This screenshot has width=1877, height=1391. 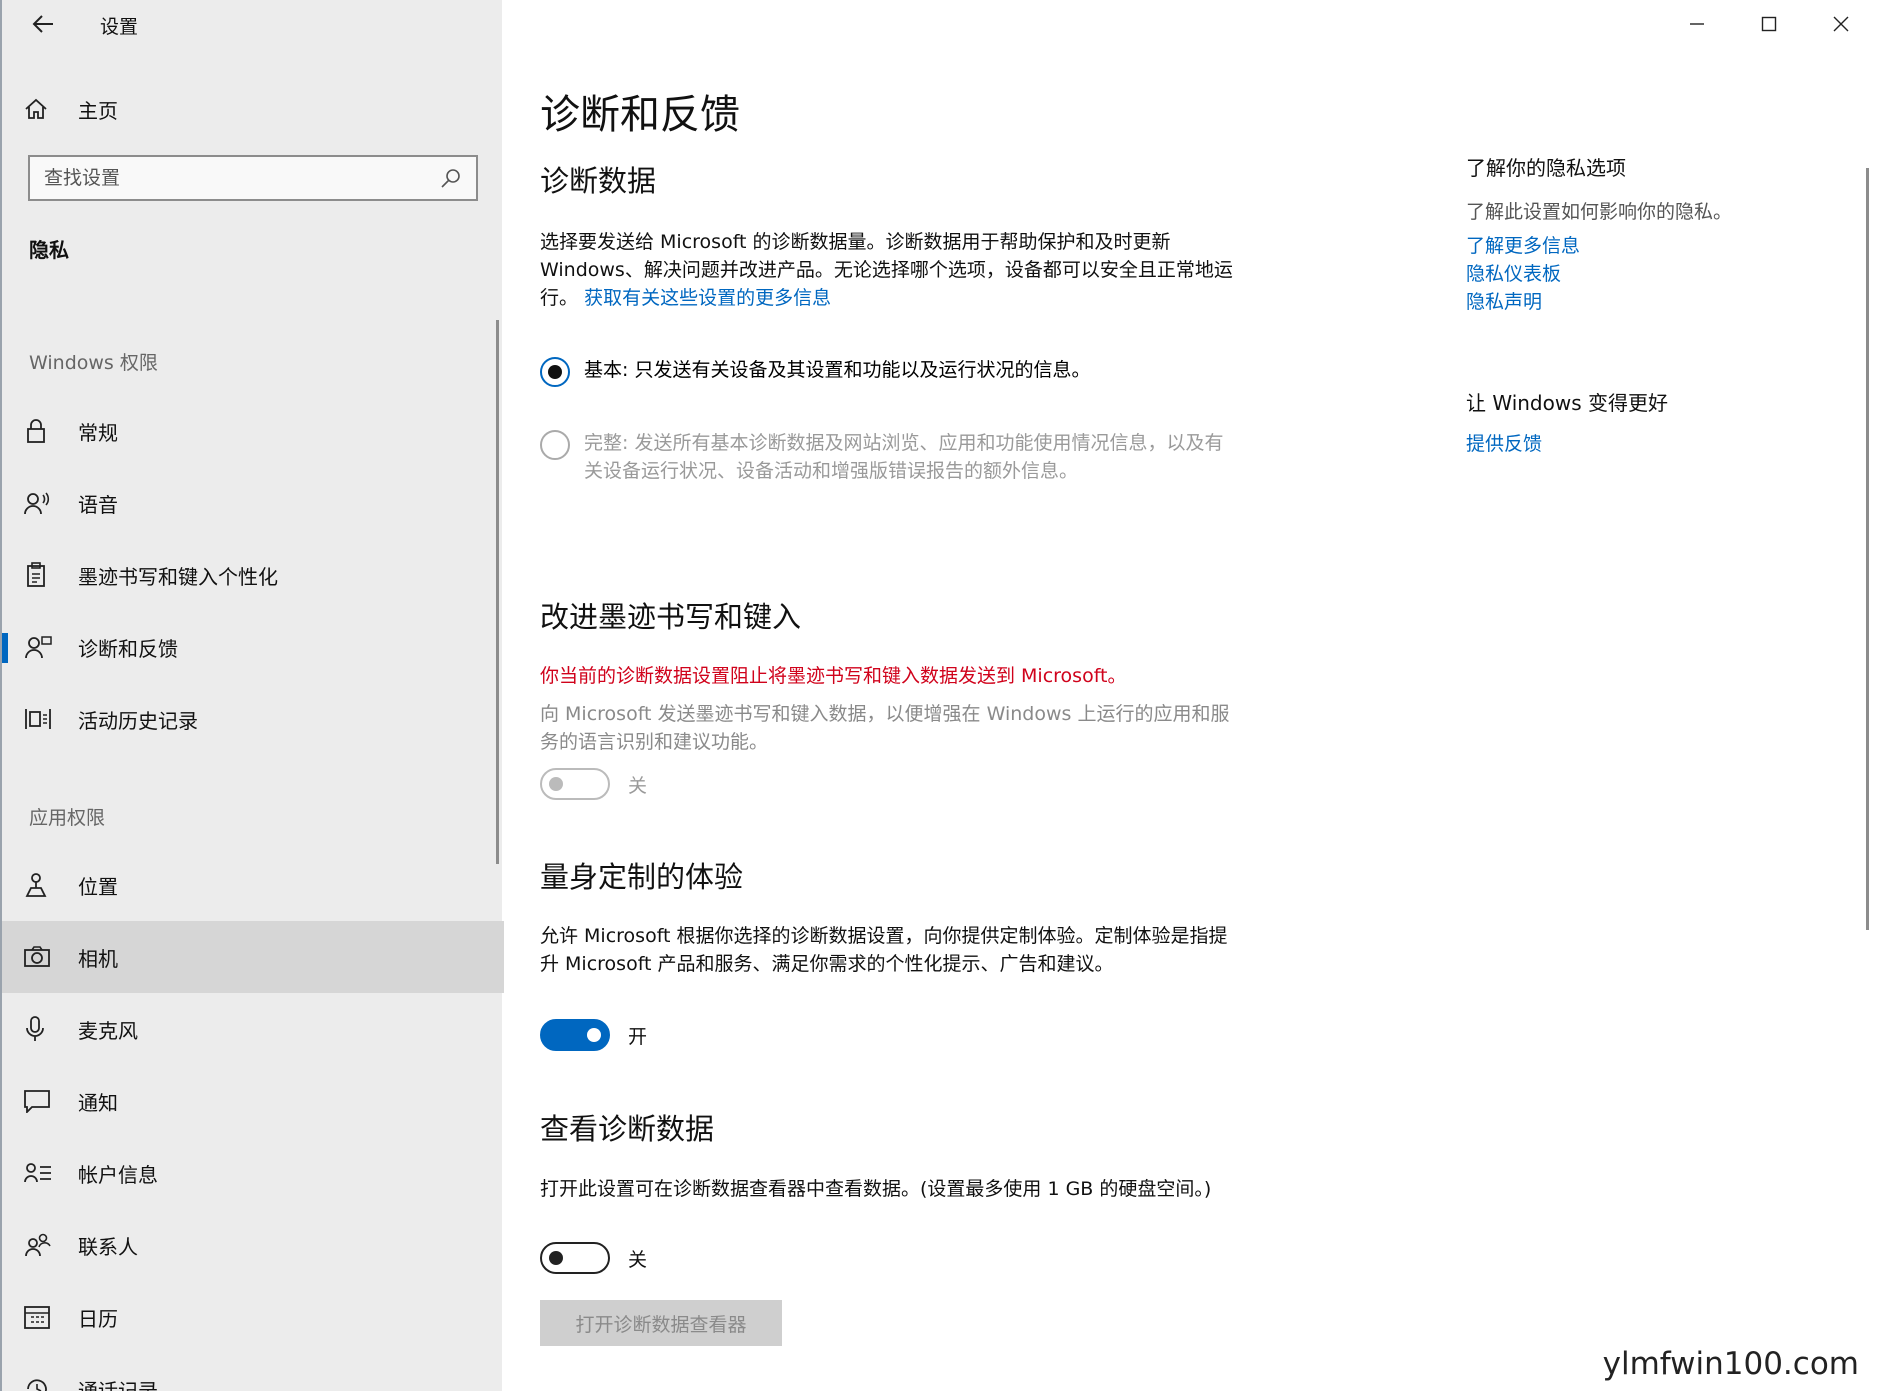 What do you see at coordinates (837, 370) in the screenshot?
I see `radio-basic-label: 基本: 只发送有关设备及其设置和功能以及运行状况的信息。` at bounding box center [837, 370].